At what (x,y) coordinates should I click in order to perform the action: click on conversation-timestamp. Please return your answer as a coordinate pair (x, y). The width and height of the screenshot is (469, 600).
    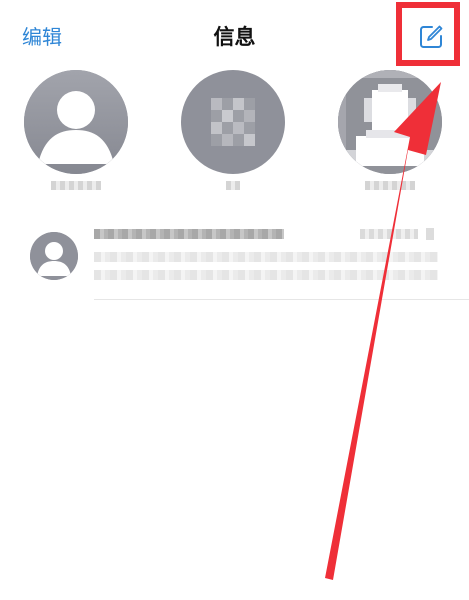
    Looking at the image, I should click on (389, 234).